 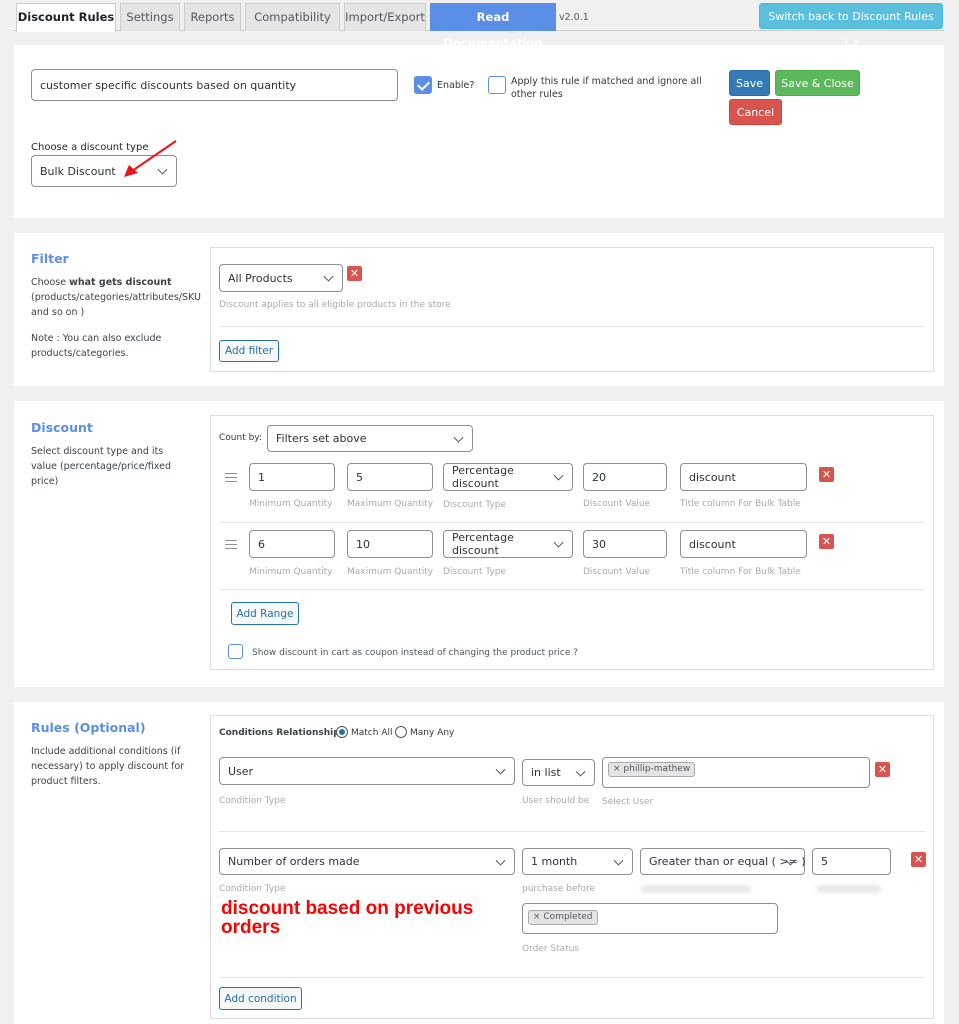 What do you see at coordinates (493, 26) in the screenshot?
I see `tab-read-documentation: Read Documentation` at bounding box center [493, 26].